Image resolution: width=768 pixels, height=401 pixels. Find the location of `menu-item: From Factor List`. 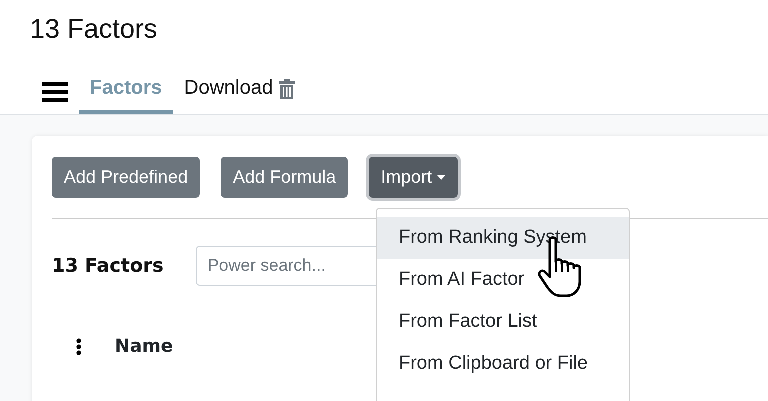

menu-item: From Factor List is located at coordinates (503, 322).